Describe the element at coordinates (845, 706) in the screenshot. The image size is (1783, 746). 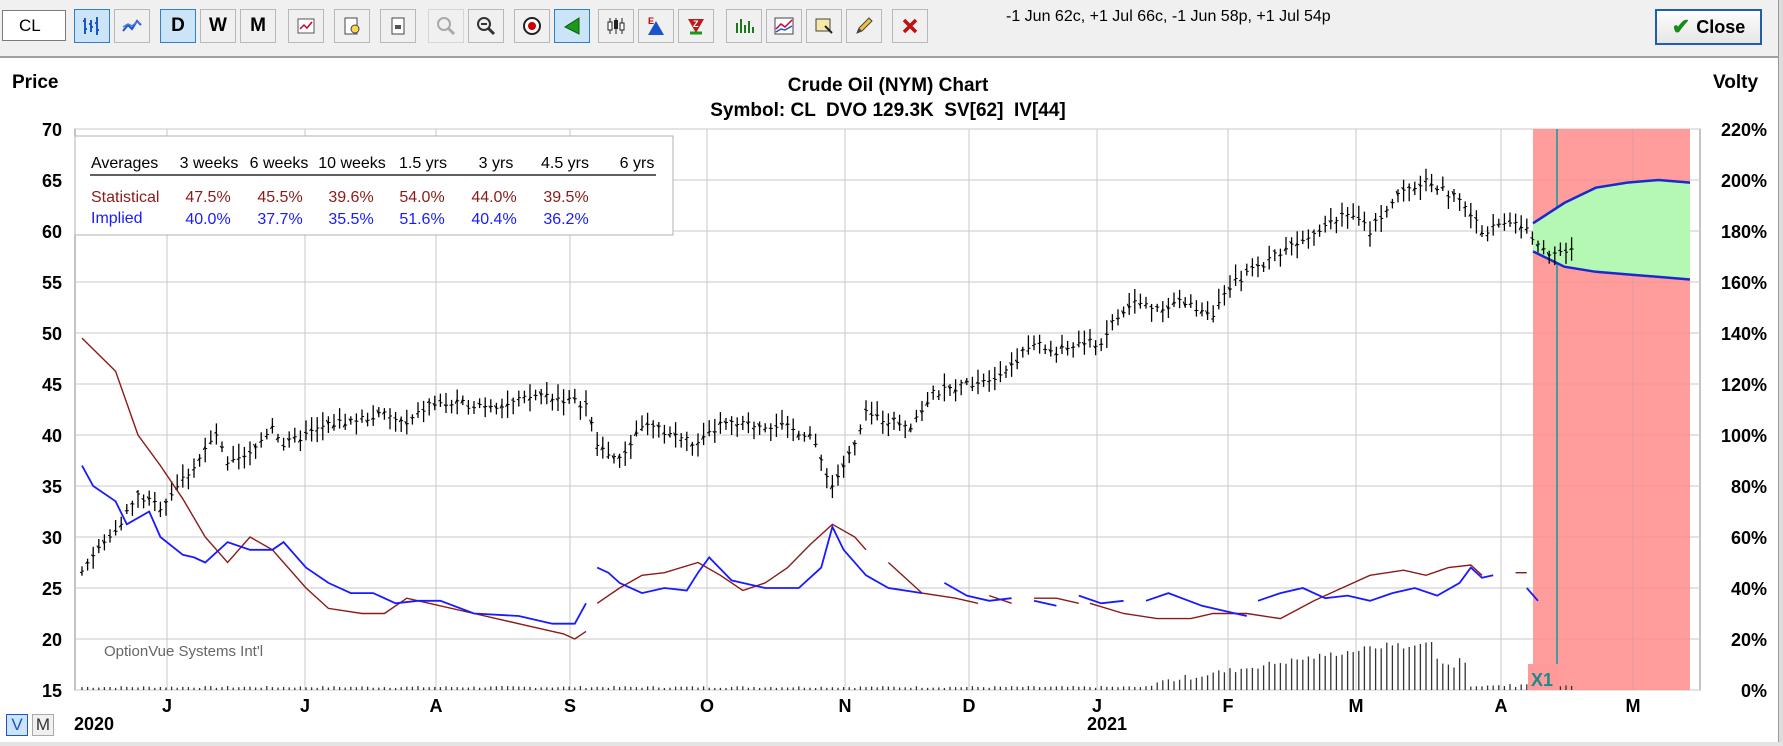
I see `month-tick-label: N` at that location.